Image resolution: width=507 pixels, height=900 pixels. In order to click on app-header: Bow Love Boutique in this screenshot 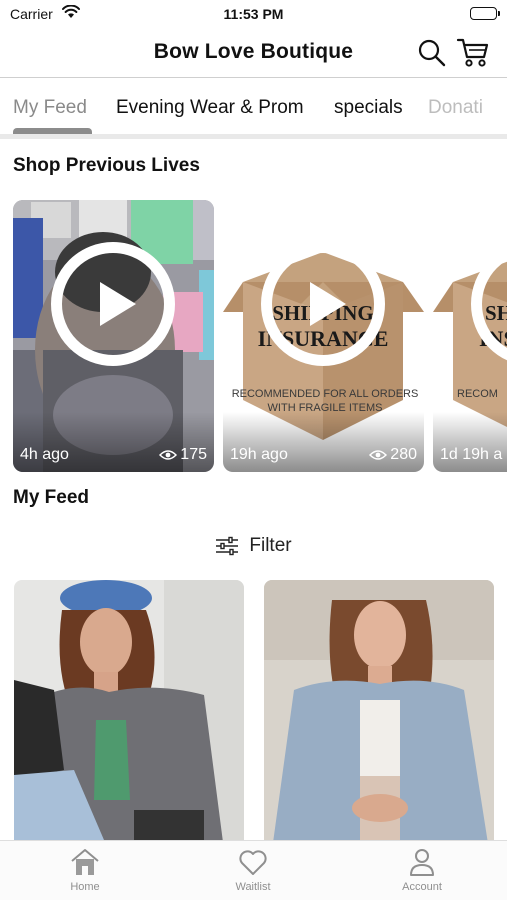, I will do `click(253, 53)`.